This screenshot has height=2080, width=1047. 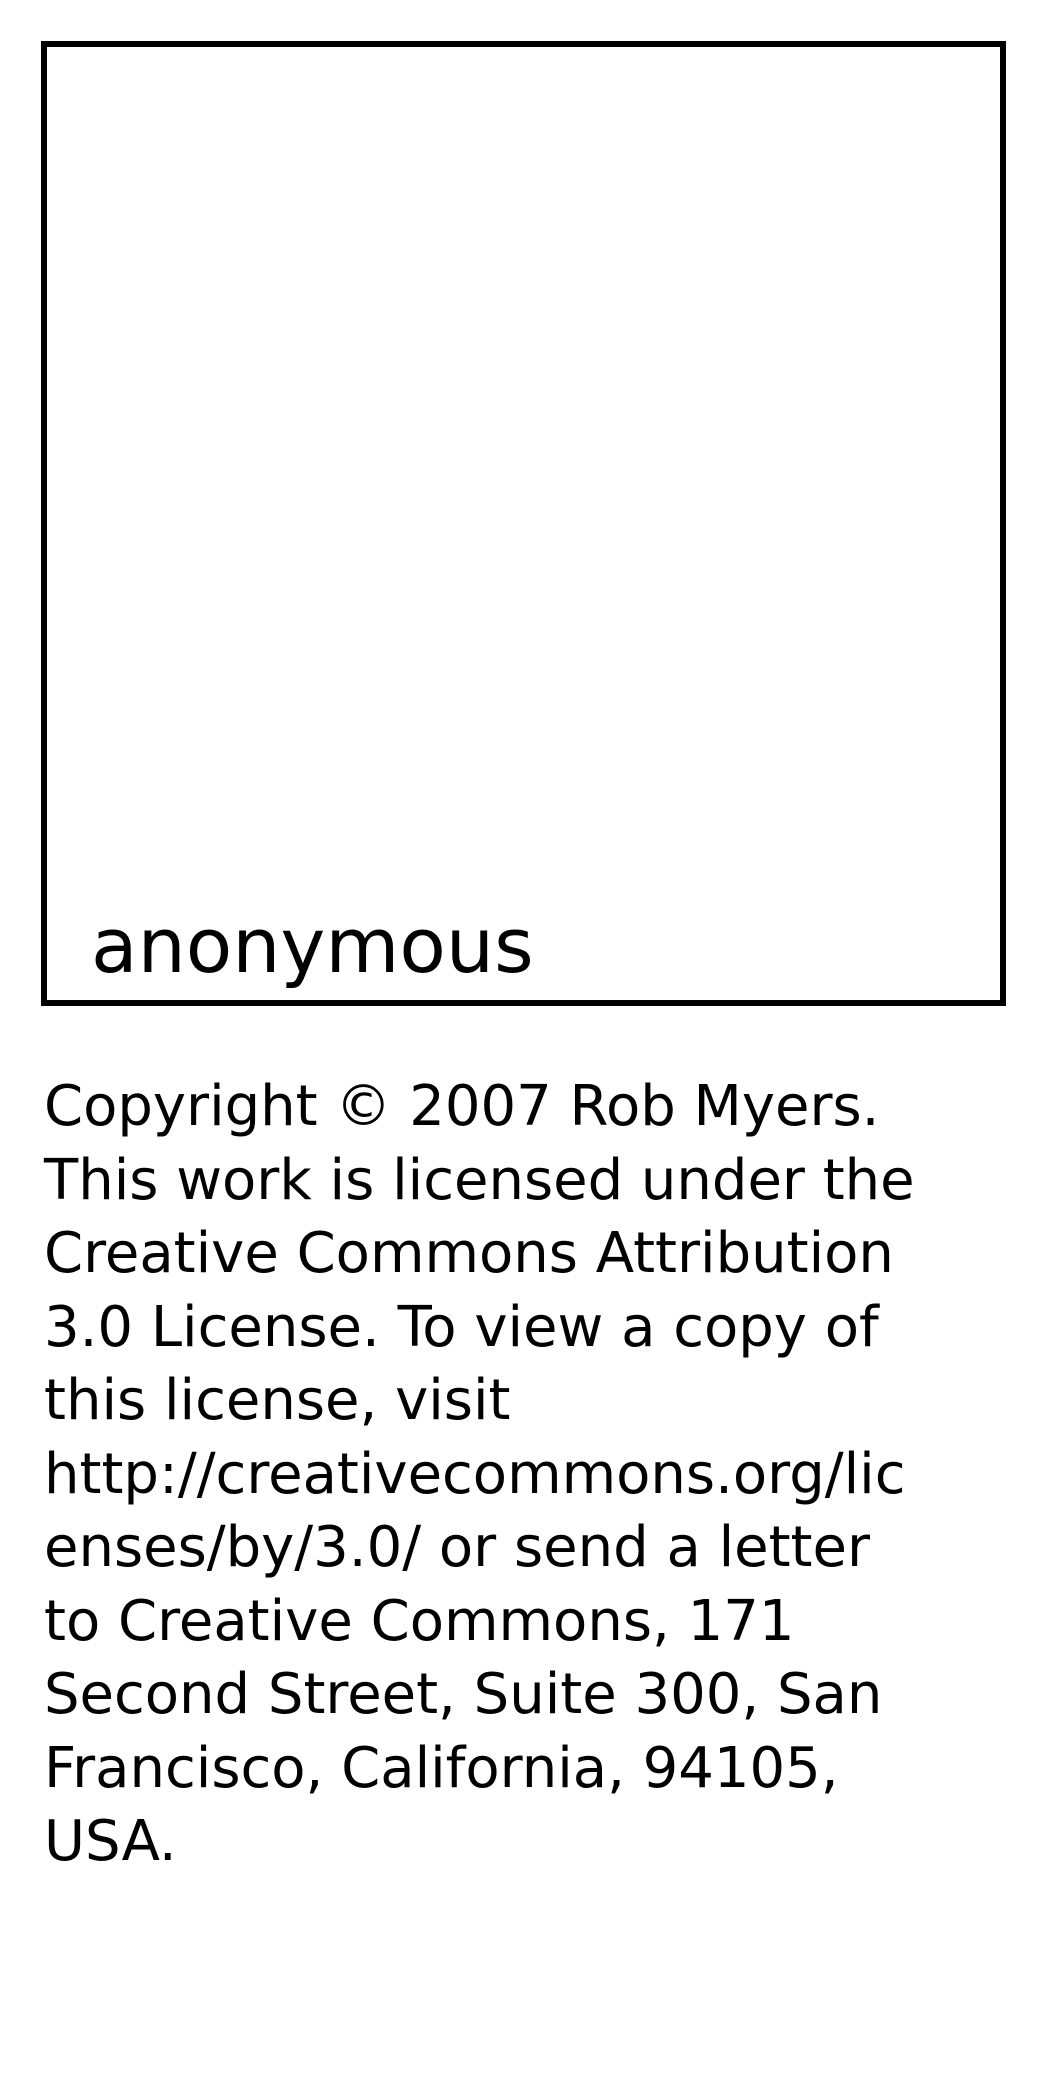 I want to click on license-line: This work is licensed under the, so click(x=479, y=1180).